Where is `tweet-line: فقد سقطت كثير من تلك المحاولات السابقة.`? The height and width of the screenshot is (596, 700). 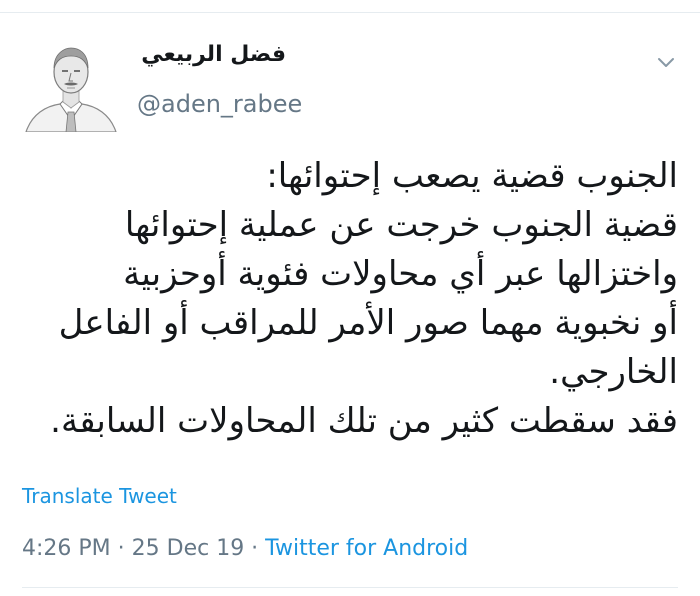
tweet-line: فقد سقطت كثير من تلك المحاولات السابقة. is located at coordinates (364, 421).